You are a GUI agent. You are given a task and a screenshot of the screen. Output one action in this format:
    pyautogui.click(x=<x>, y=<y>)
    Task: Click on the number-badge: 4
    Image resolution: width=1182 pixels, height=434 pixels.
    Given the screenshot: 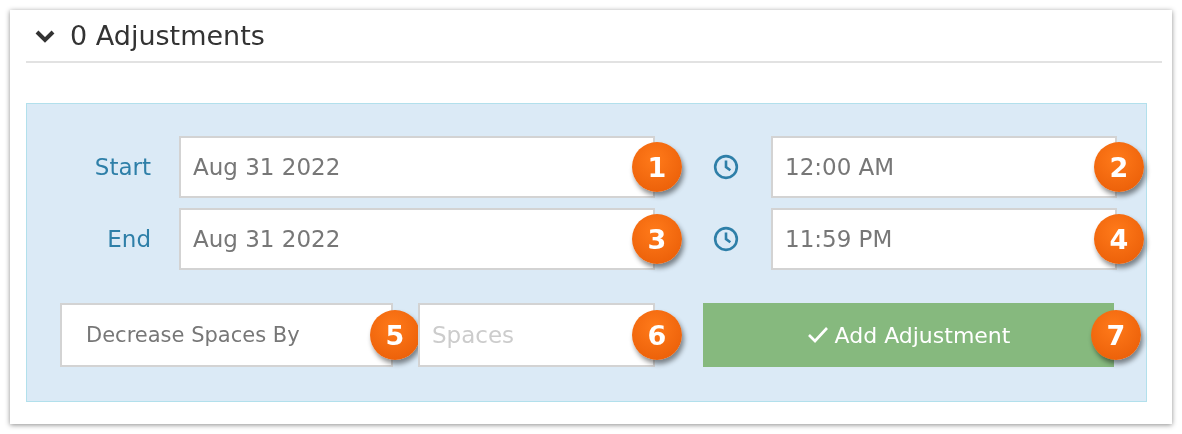 What is the action you would take?
    pyautogui.click(x=1119, y=239)
    